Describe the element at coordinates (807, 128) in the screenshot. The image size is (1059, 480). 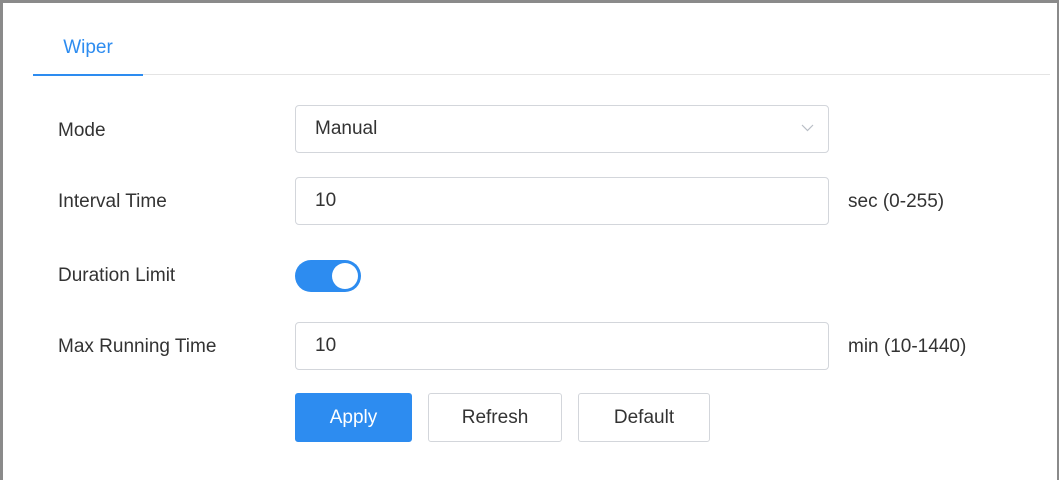
I see `chevron-down-icon` at that location.